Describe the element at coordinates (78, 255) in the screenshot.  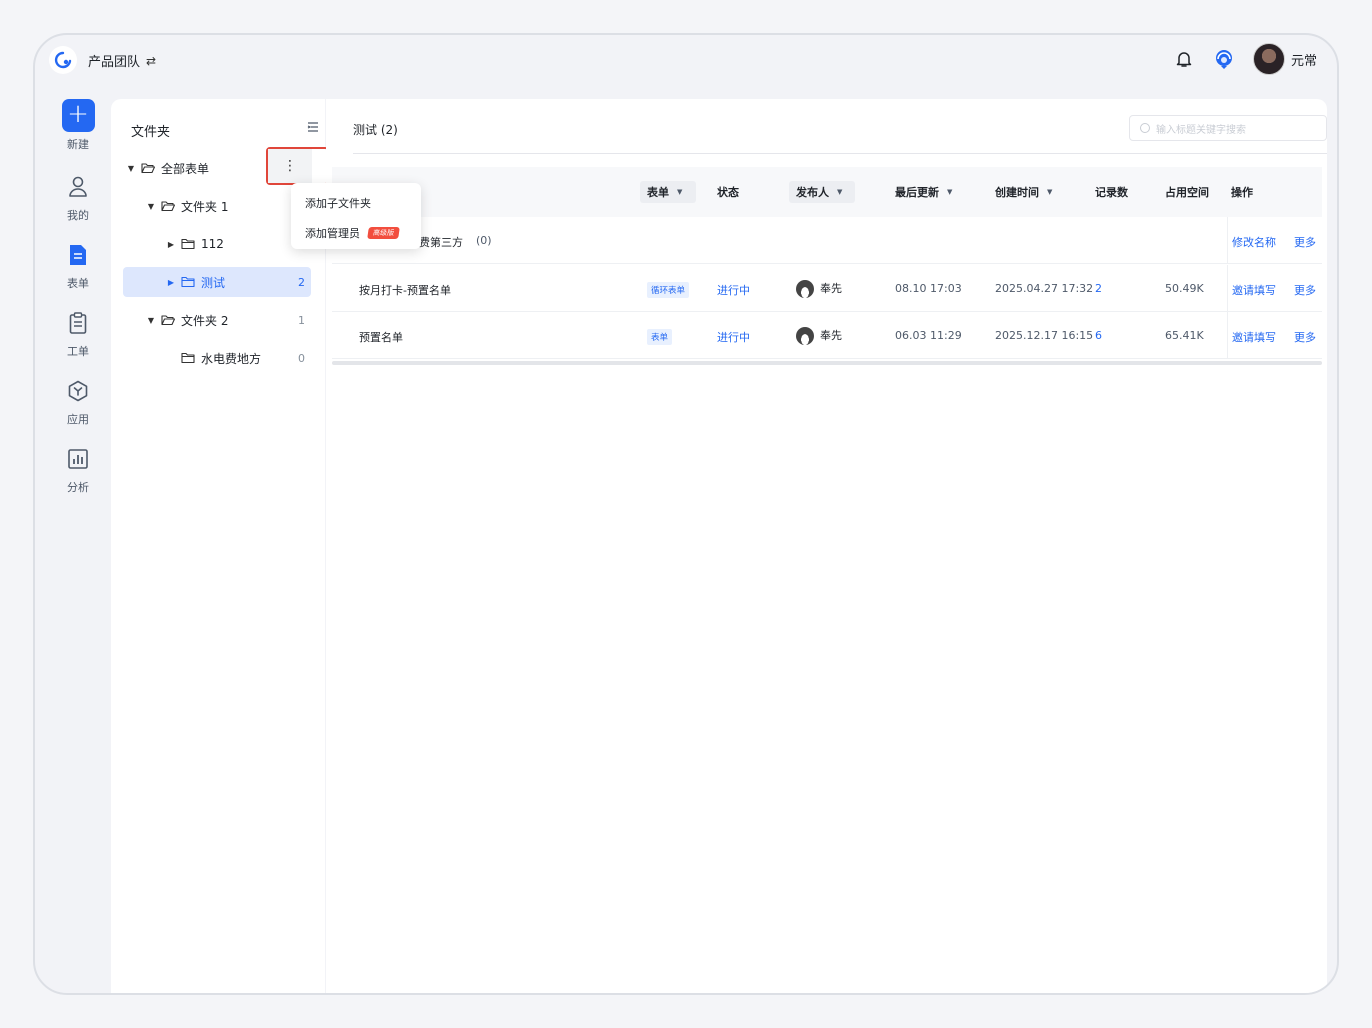
I see `form-doc-icon` at that location.